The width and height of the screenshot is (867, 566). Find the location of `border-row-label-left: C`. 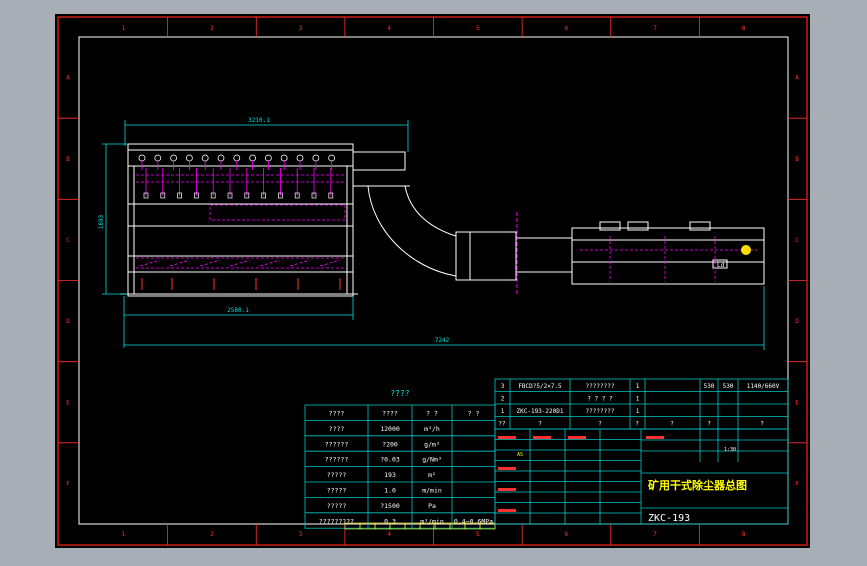

border-row-label-left: C is located at coordinates (68, 240).